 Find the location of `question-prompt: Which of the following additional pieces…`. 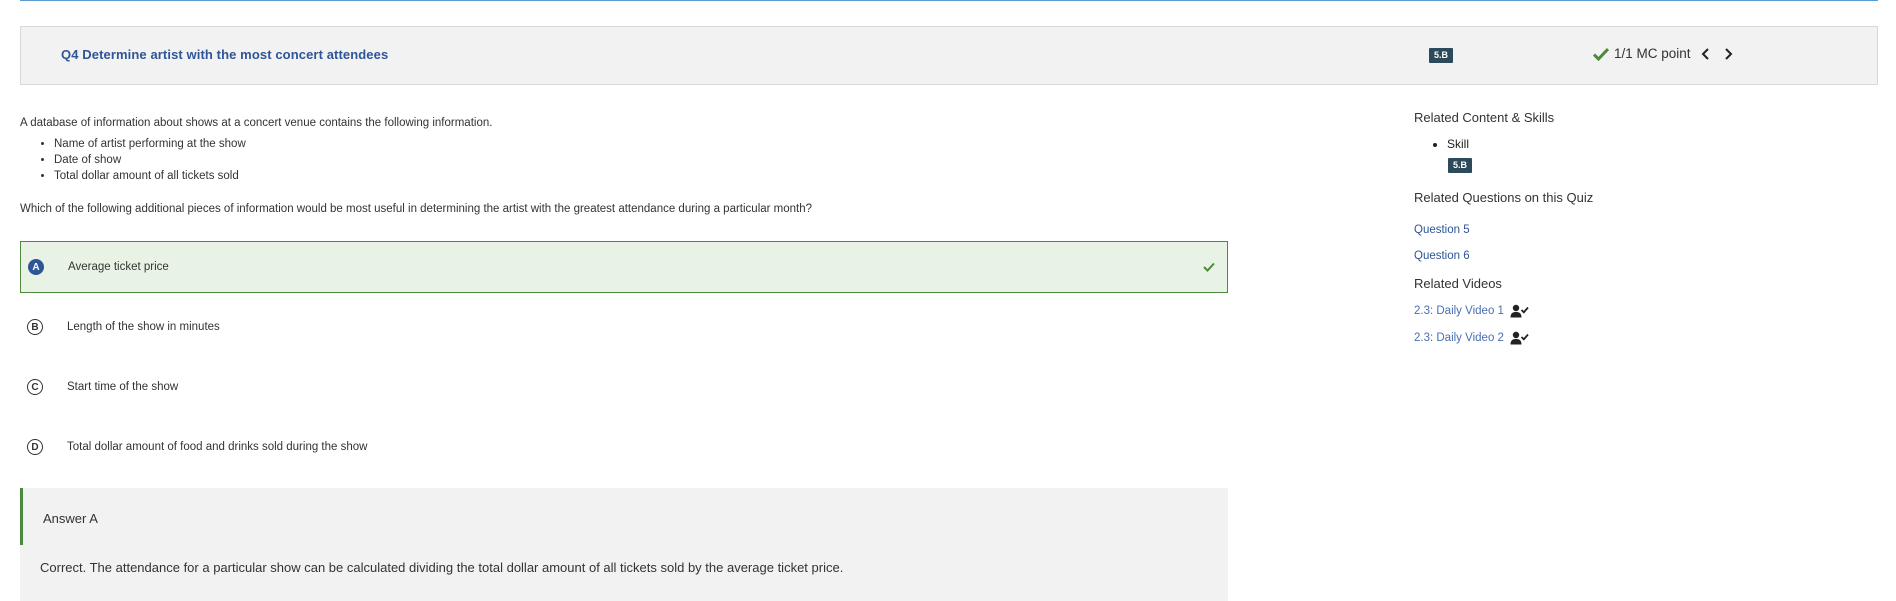

question-prompt: Which of the following additional pieces… is located at coordinates (416, 209).